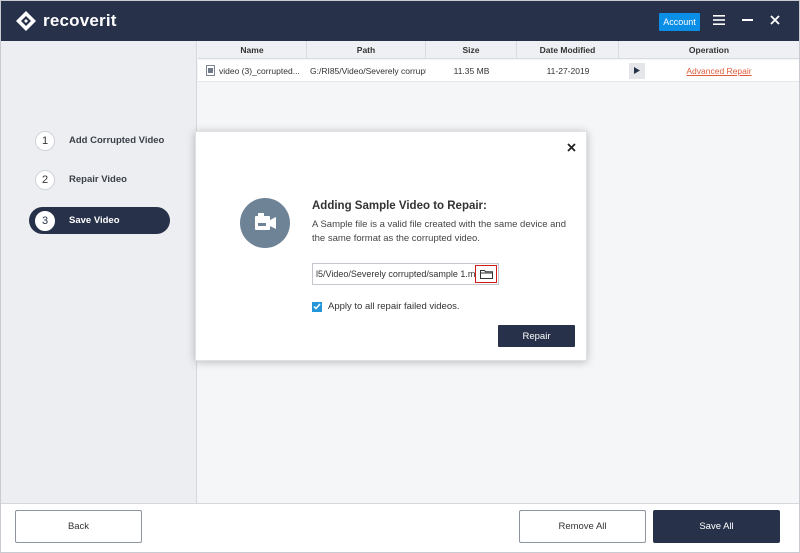 The image size is (800, 553). Describe the element at coordinates (394, 306) in the screenshot. I see `apply-all-label: Apply to all repair failed videos.` at that location.